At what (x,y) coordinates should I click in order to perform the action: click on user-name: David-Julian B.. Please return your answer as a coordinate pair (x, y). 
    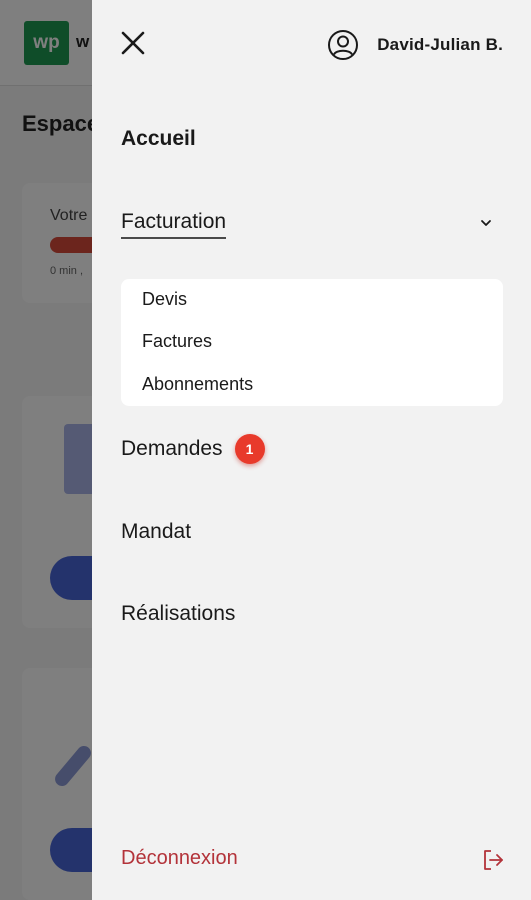
    Looking at the image, I should click on (440, 44).